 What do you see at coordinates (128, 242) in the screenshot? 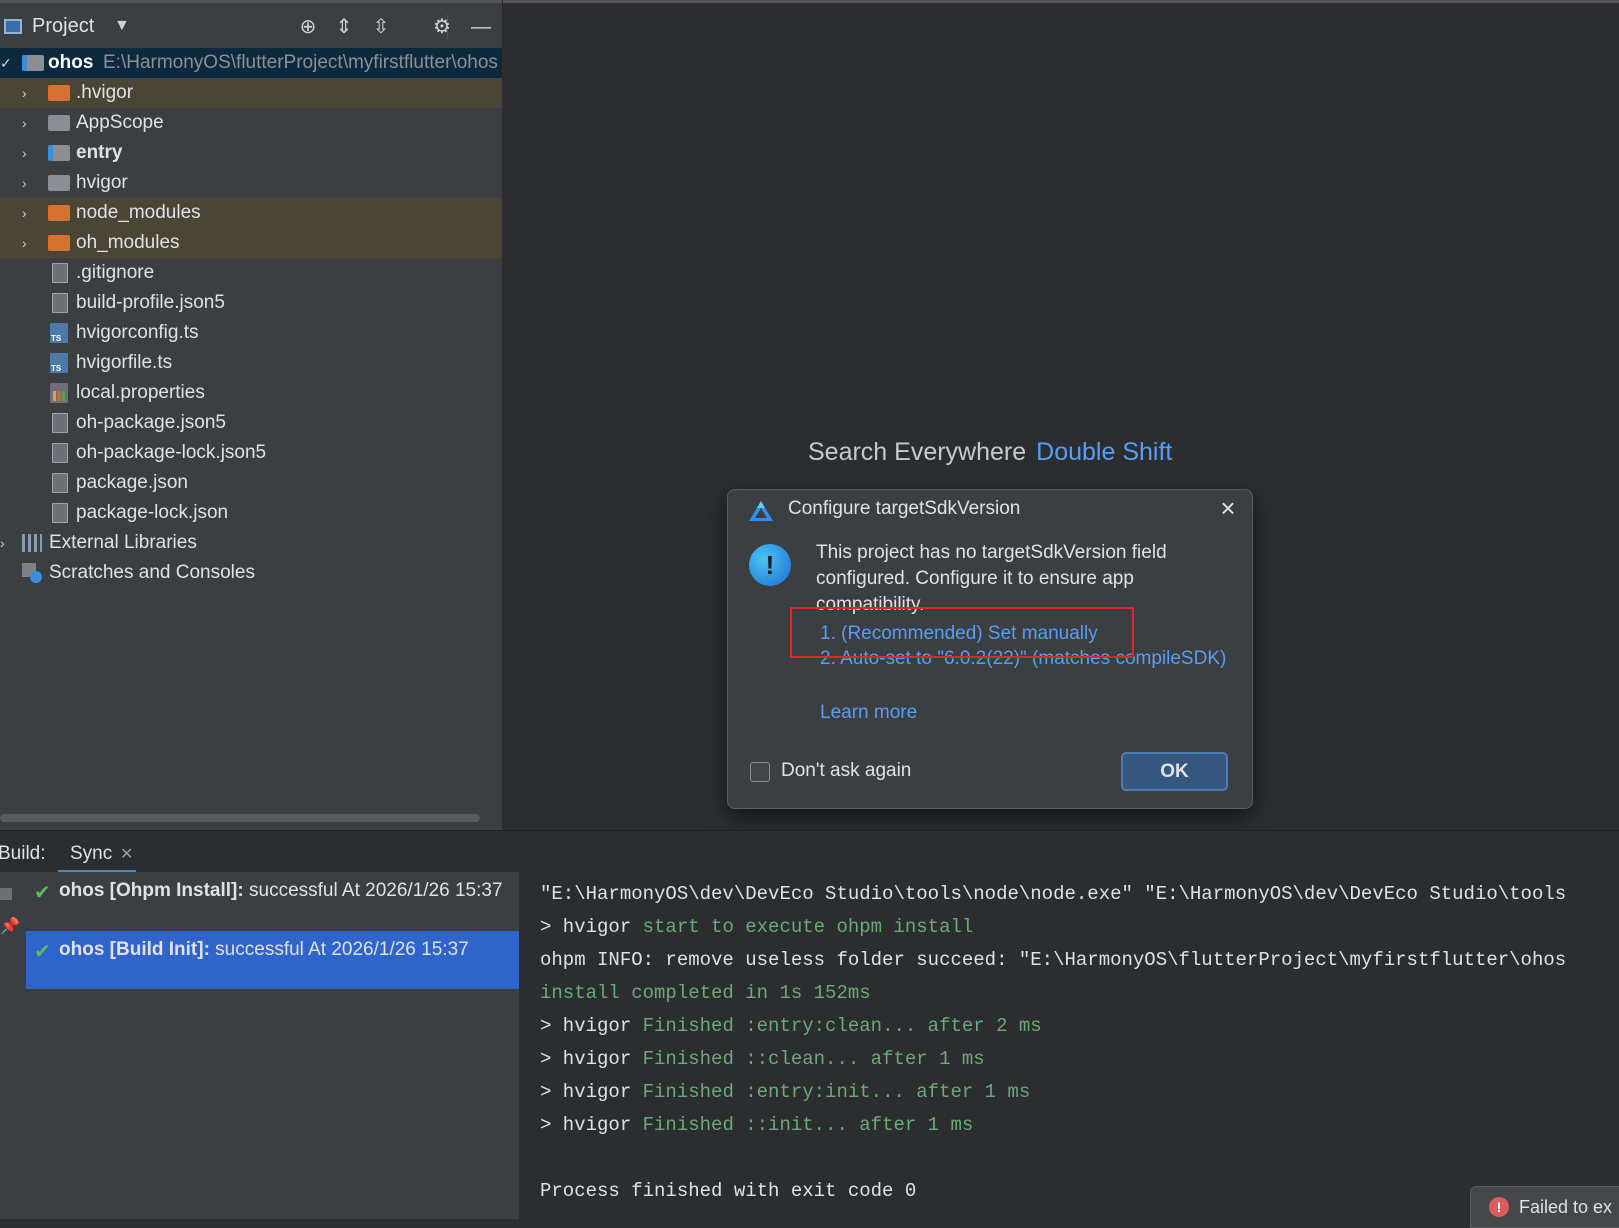
I see `tree-item-label: oh_modules` at bounding box center [128, 242].